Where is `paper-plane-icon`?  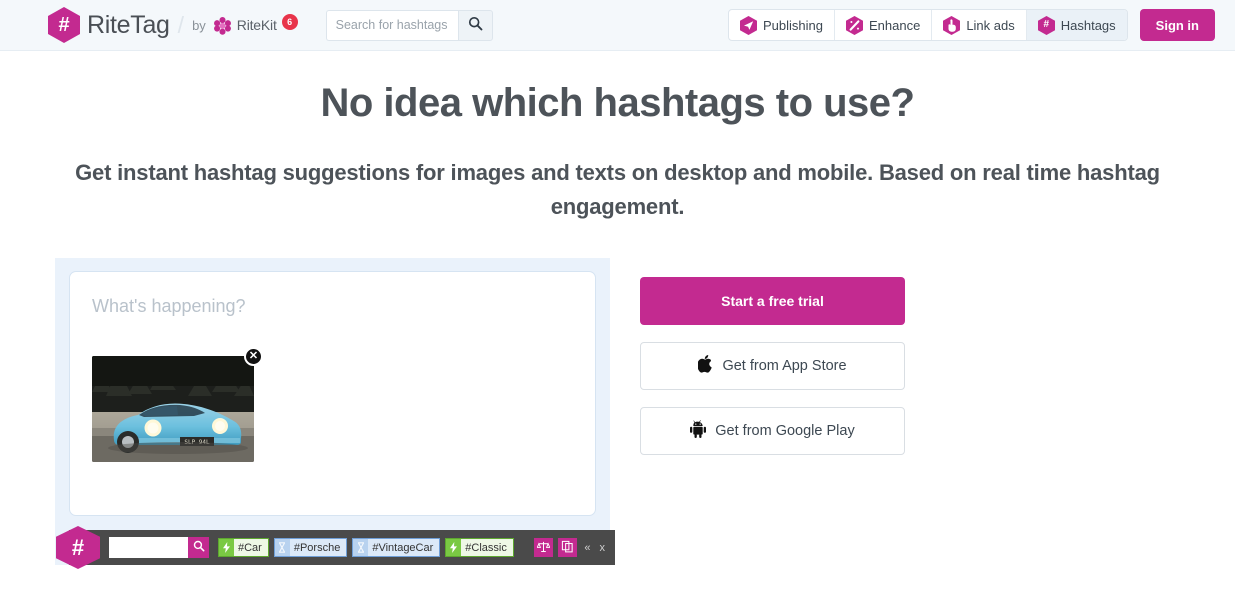
paper-plane-icon is located at coordinates (748, 25).